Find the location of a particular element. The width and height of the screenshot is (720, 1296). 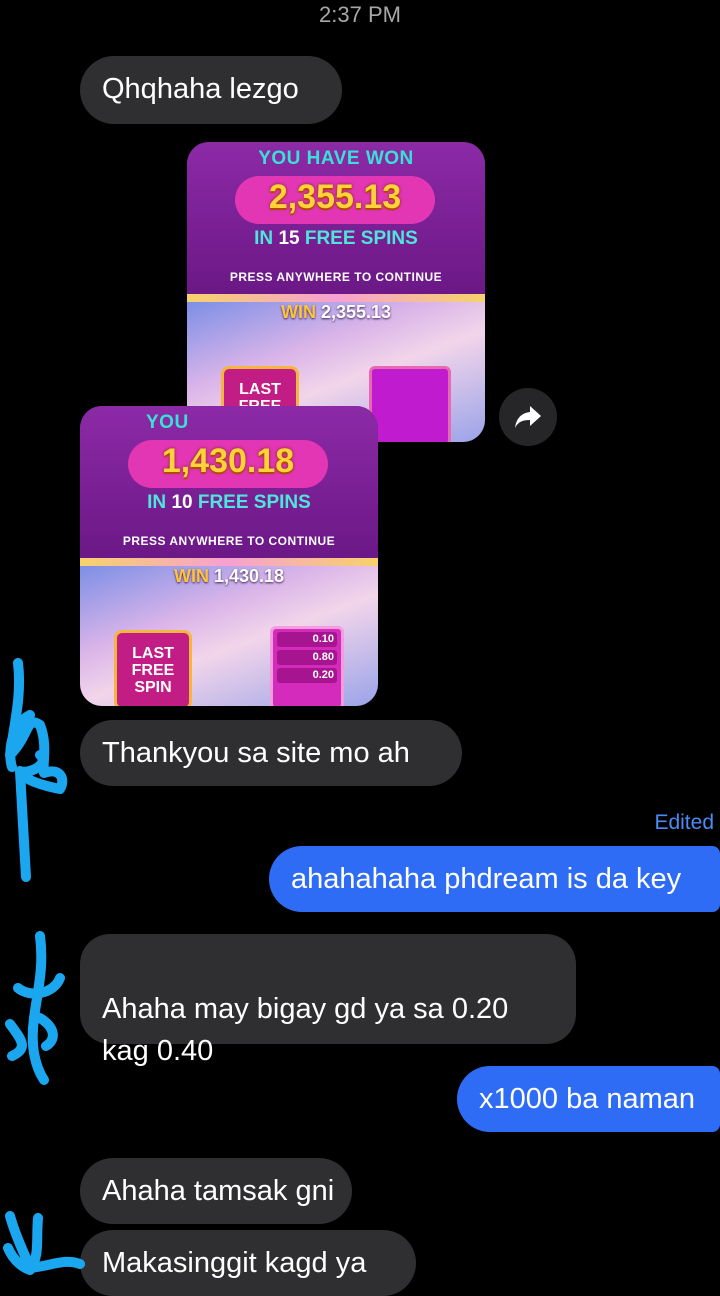

amount-splash: 2,355.13 is located at coordinates (335, 200).